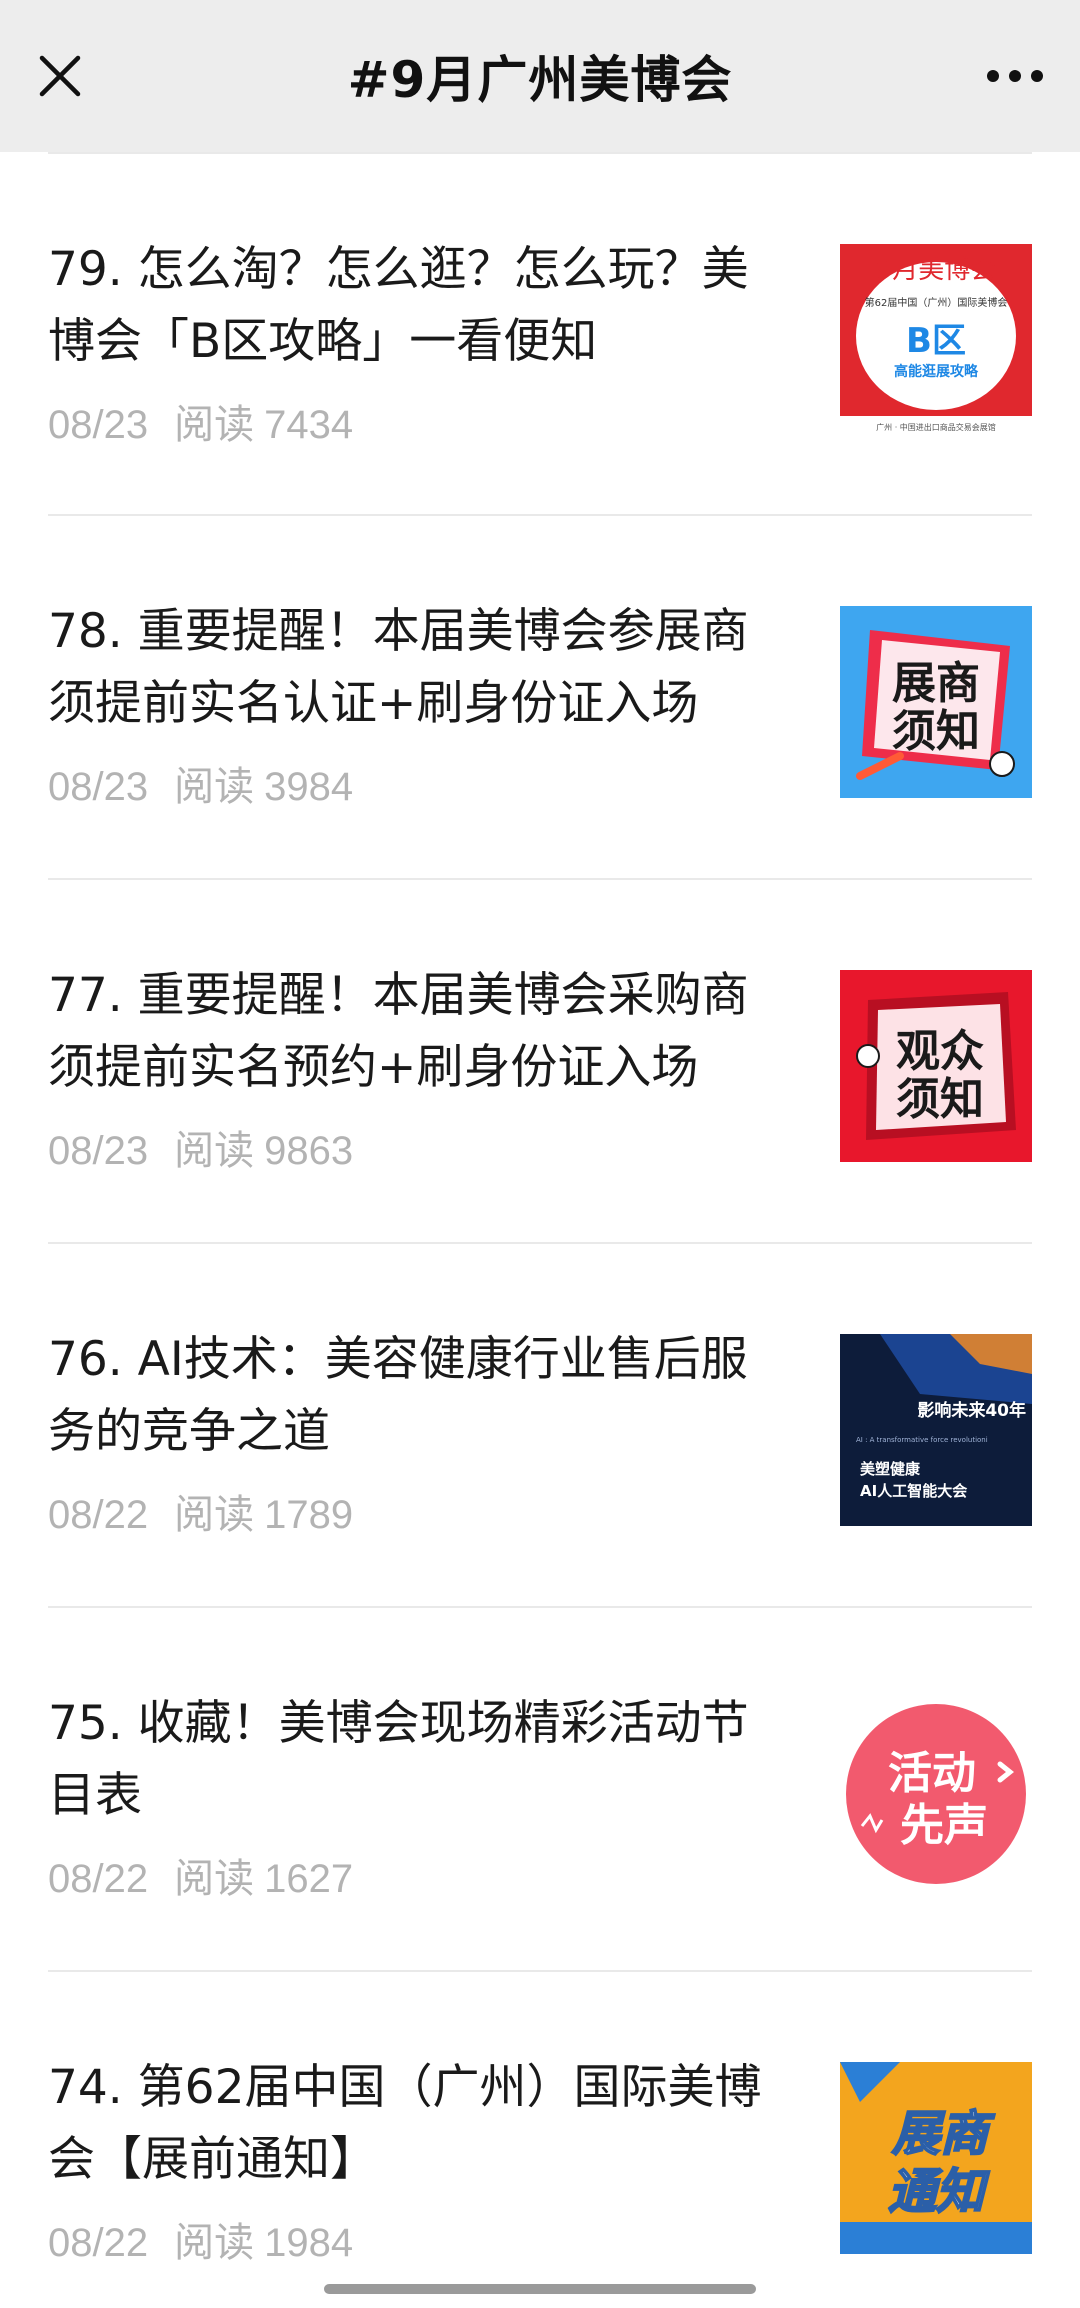 This screenshot has width=1080, height=2308. I want to click on thumb-sub: AI : A transformative force revolutioni, so click(922, 1440).